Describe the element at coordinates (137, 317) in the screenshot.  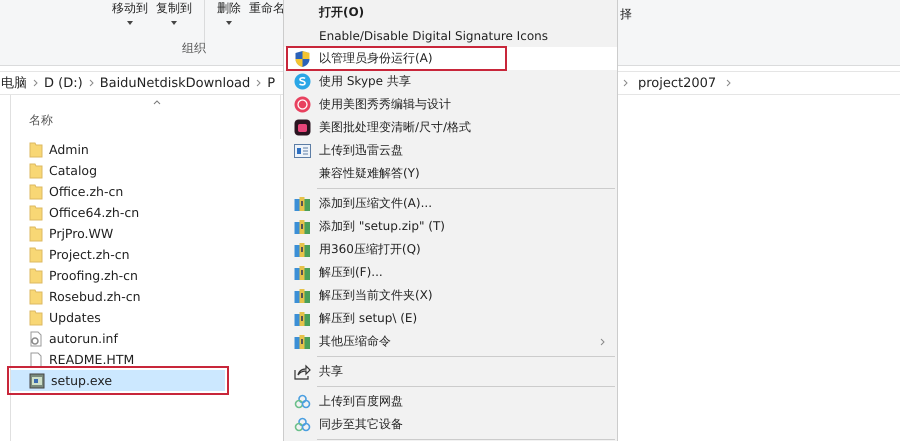
I see `file-row: Updates` at that location.